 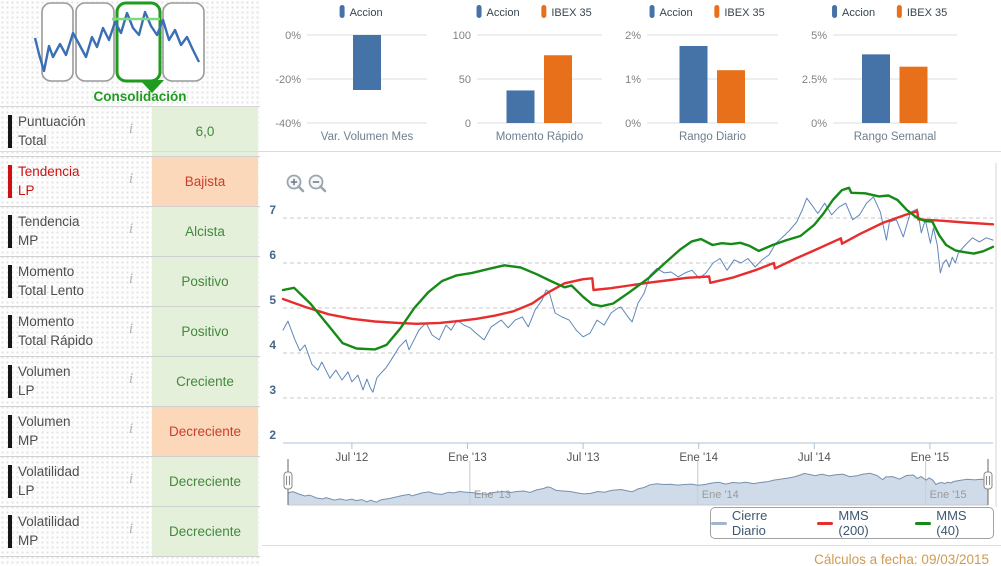 I want to click on row-label: Momento Total Rápido, so click(x=56, y=331).